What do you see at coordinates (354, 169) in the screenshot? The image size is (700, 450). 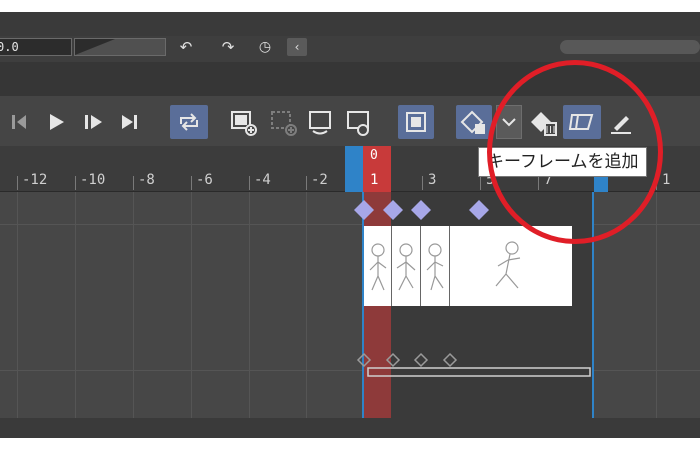 I see `blue-marker` at bounding box center [354, 169].